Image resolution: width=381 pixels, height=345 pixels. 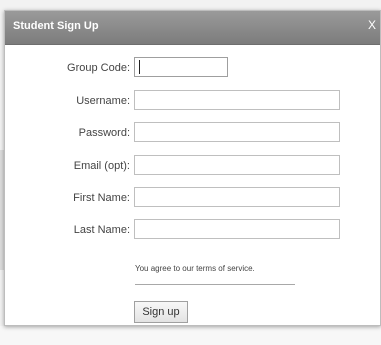 I want to click on terms-of-service-text: You agree to our terms of service., so click(x=195, y=268).